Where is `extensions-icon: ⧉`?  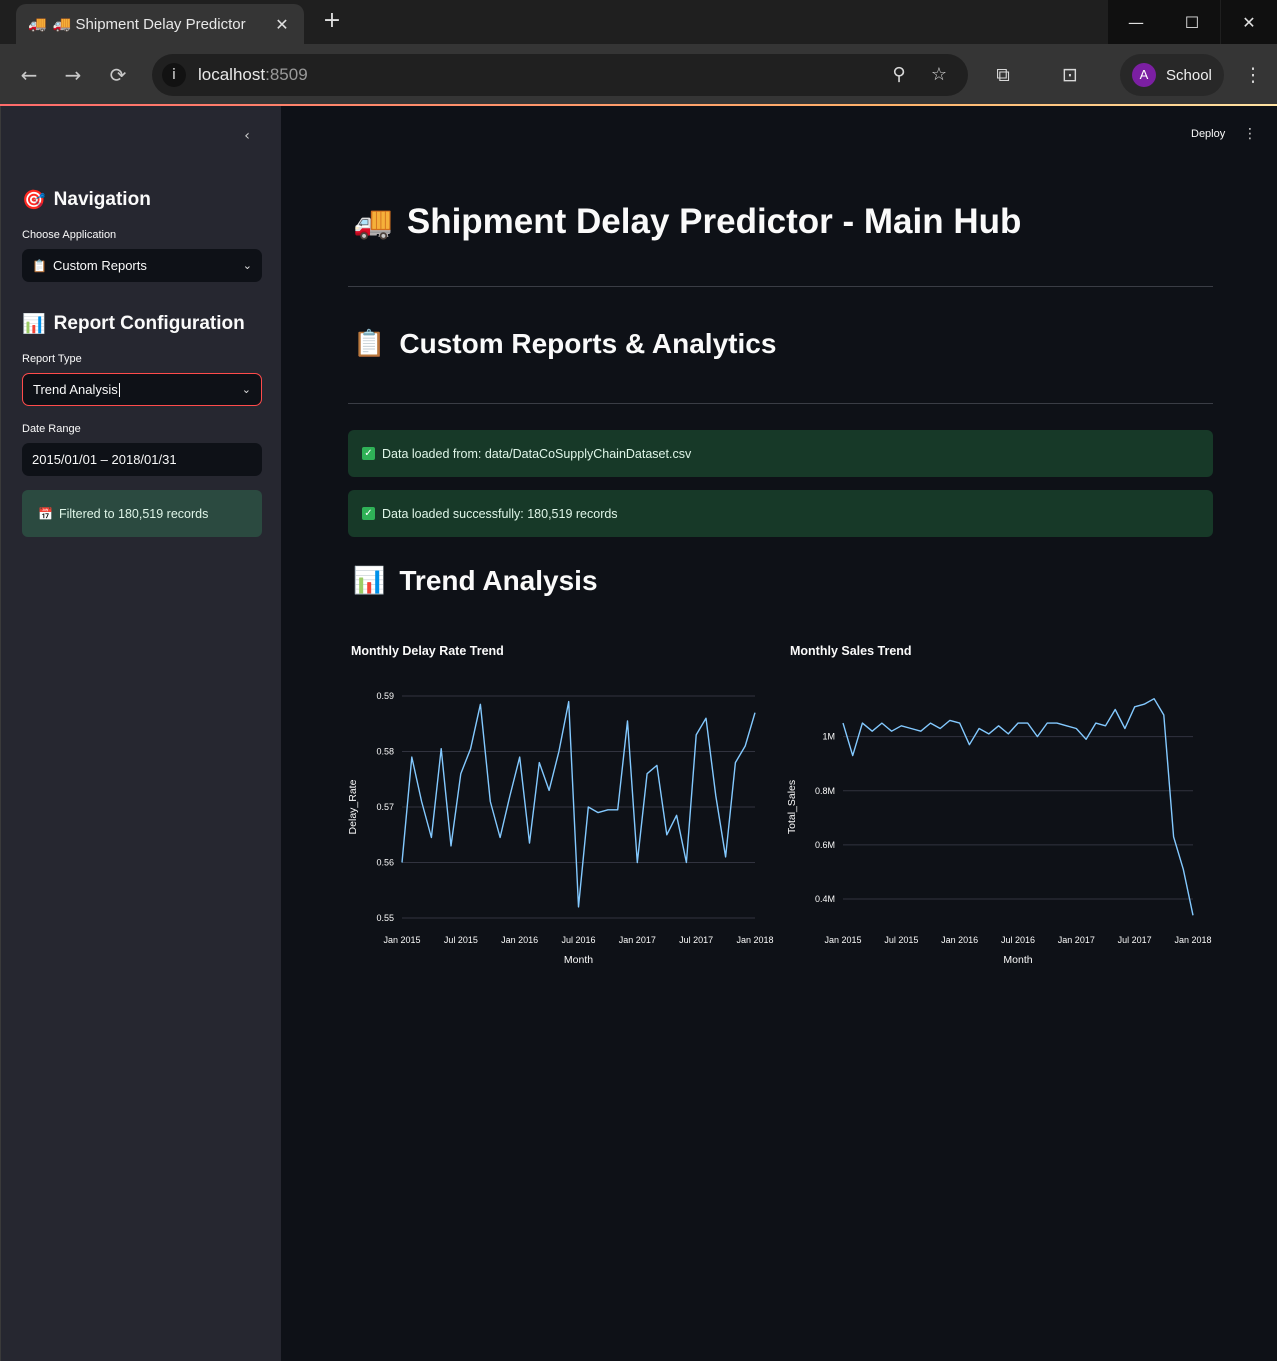
extensions-icon: ⧉ is located at coordinates (1003, 75).